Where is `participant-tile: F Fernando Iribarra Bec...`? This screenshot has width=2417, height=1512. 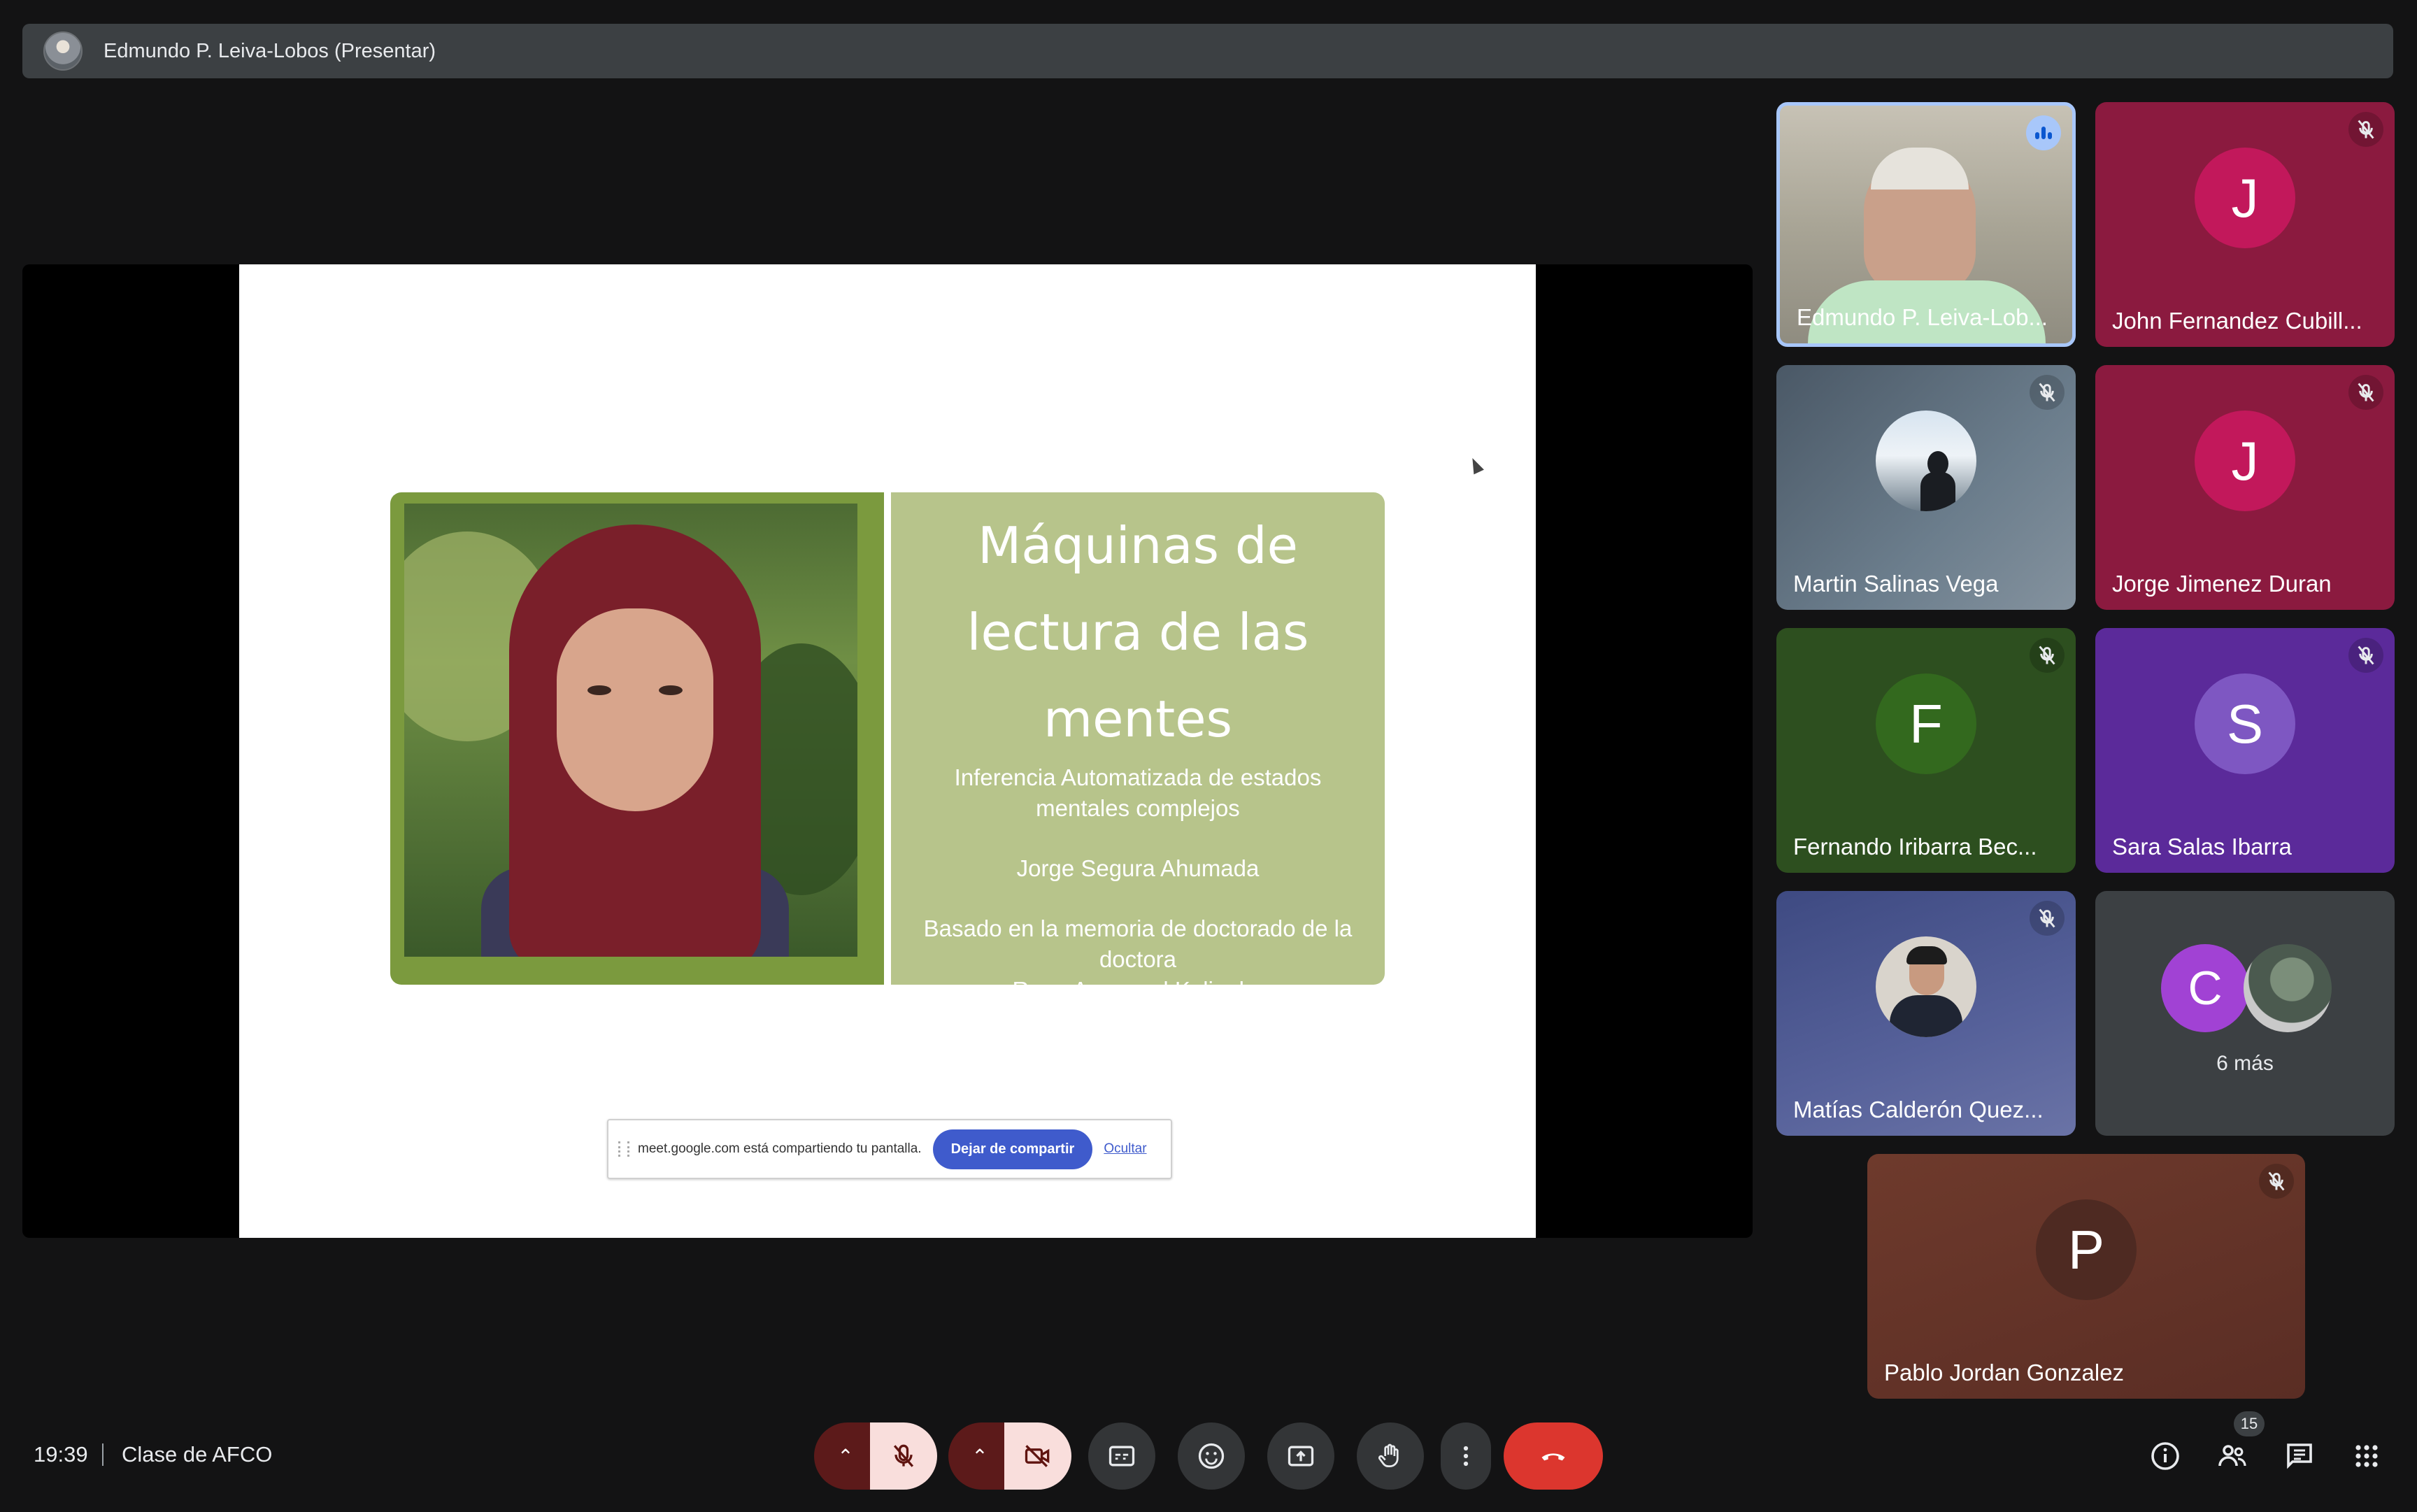 participant-tile: F Fernando Iribarra Bec... is located at coordinates (1926, 750).